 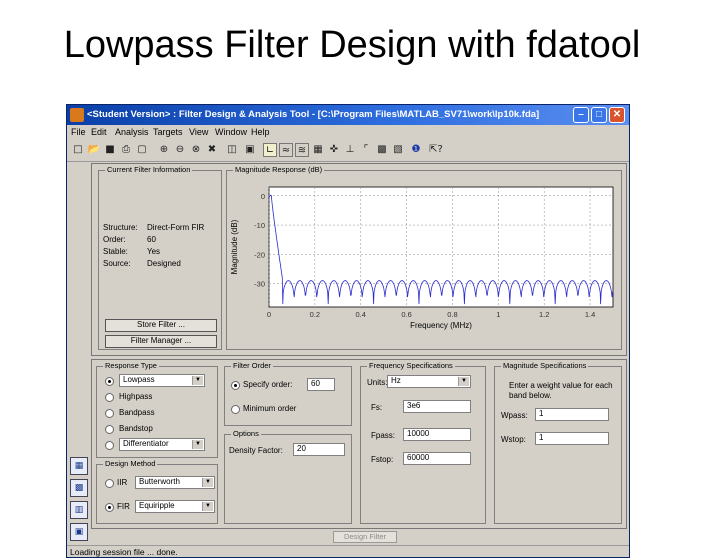 I want to click on menu-view: View, so click(x=198, y=132).